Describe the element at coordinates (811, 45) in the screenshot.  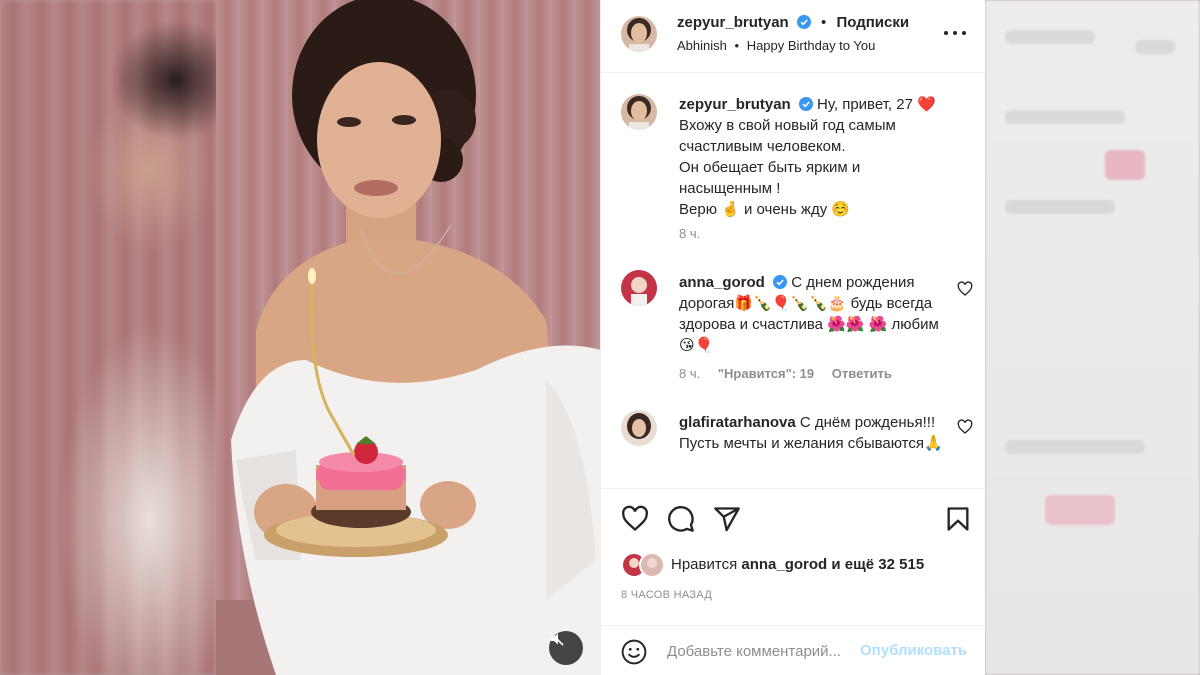
I see `audio-track: Happy Birthday to You` at that location.